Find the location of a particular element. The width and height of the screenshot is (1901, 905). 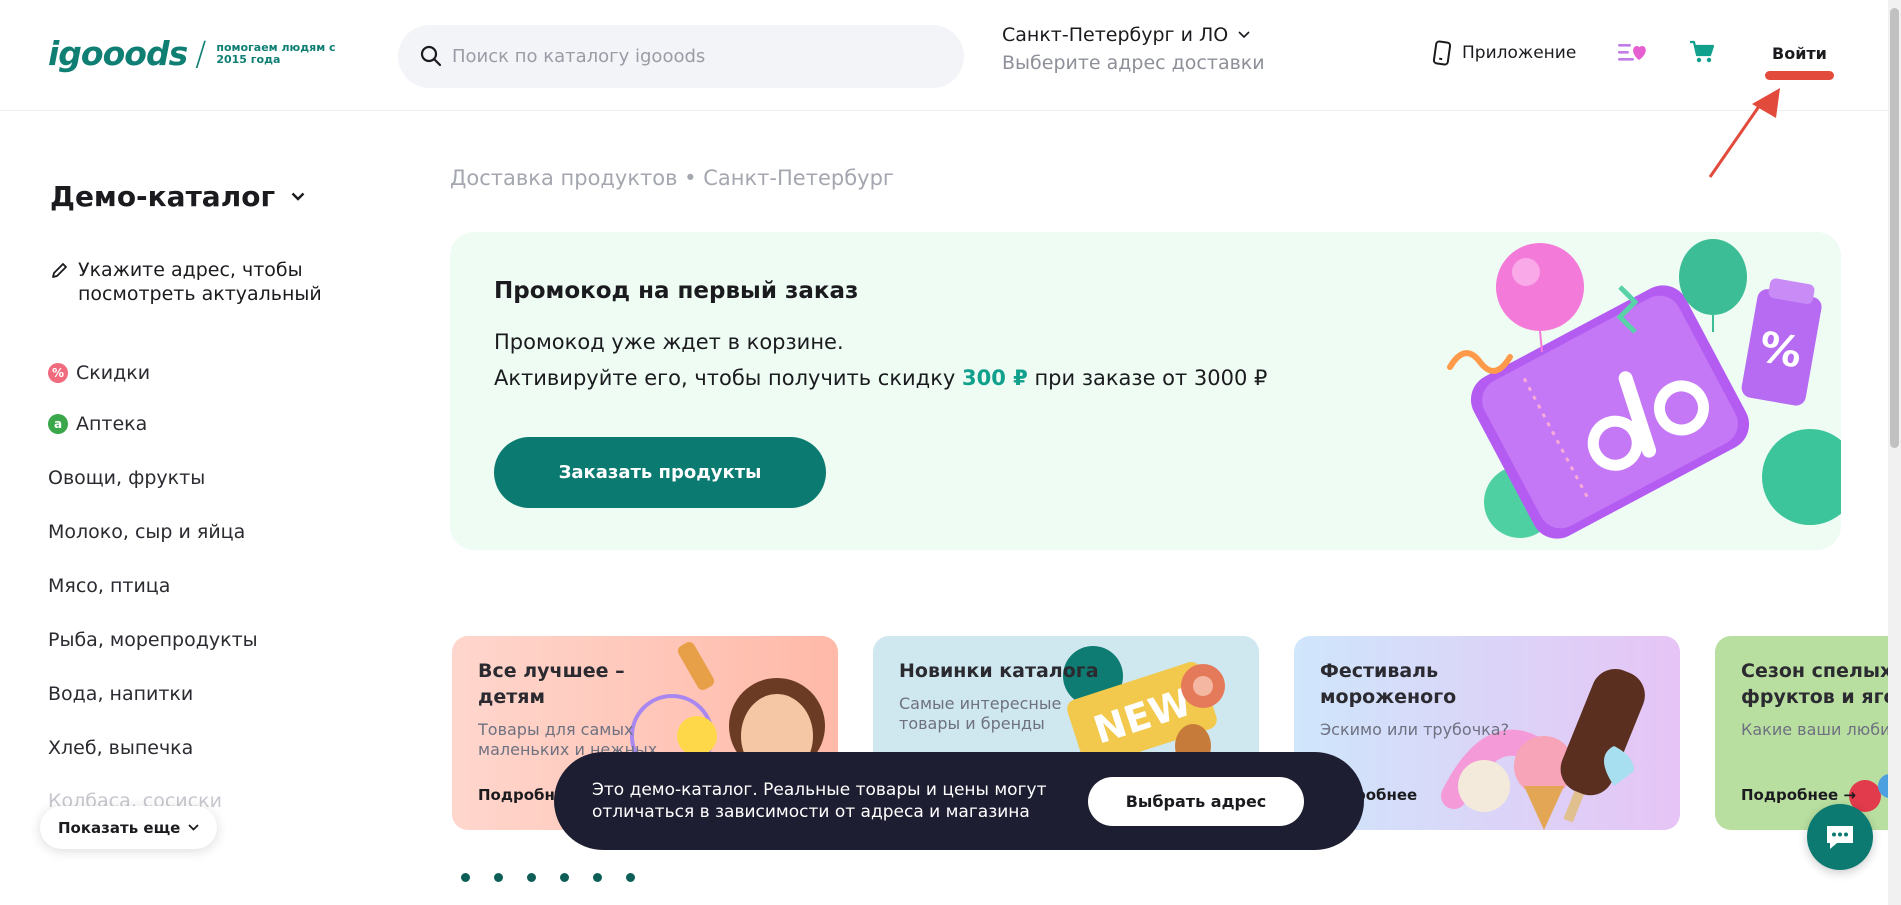

scrollbar is located at coordinates (1894, 452).